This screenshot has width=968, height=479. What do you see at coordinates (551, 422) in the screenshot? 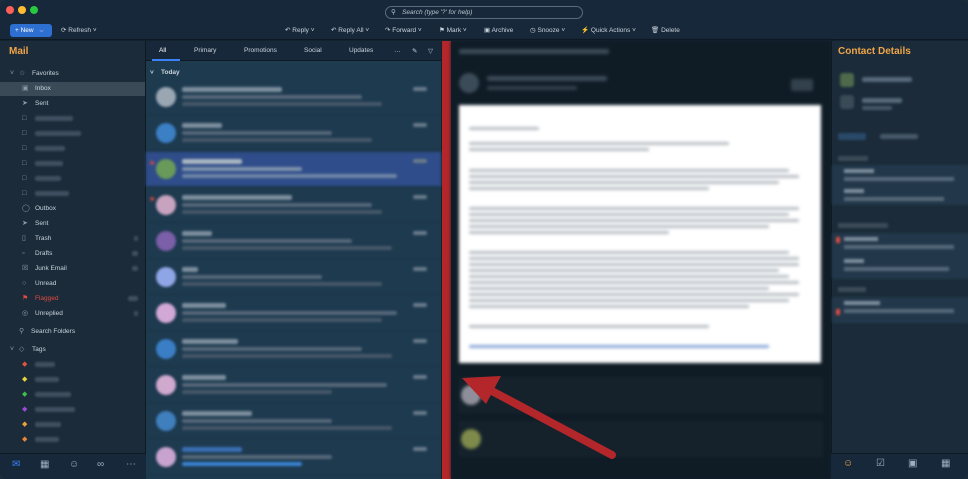
I see `annotation-arrow-shaft` at bounding box center [551, 422].